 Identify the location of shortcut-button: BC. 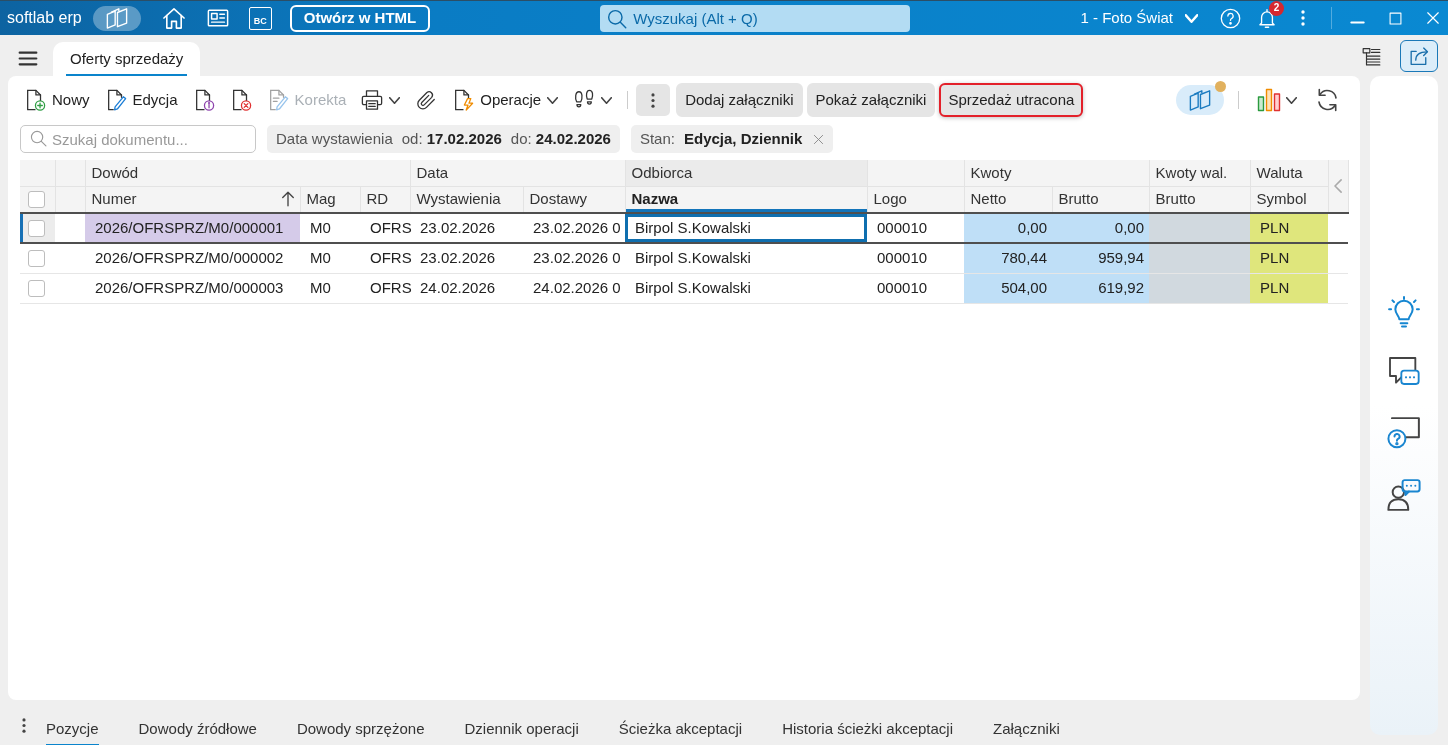
(260, 18).